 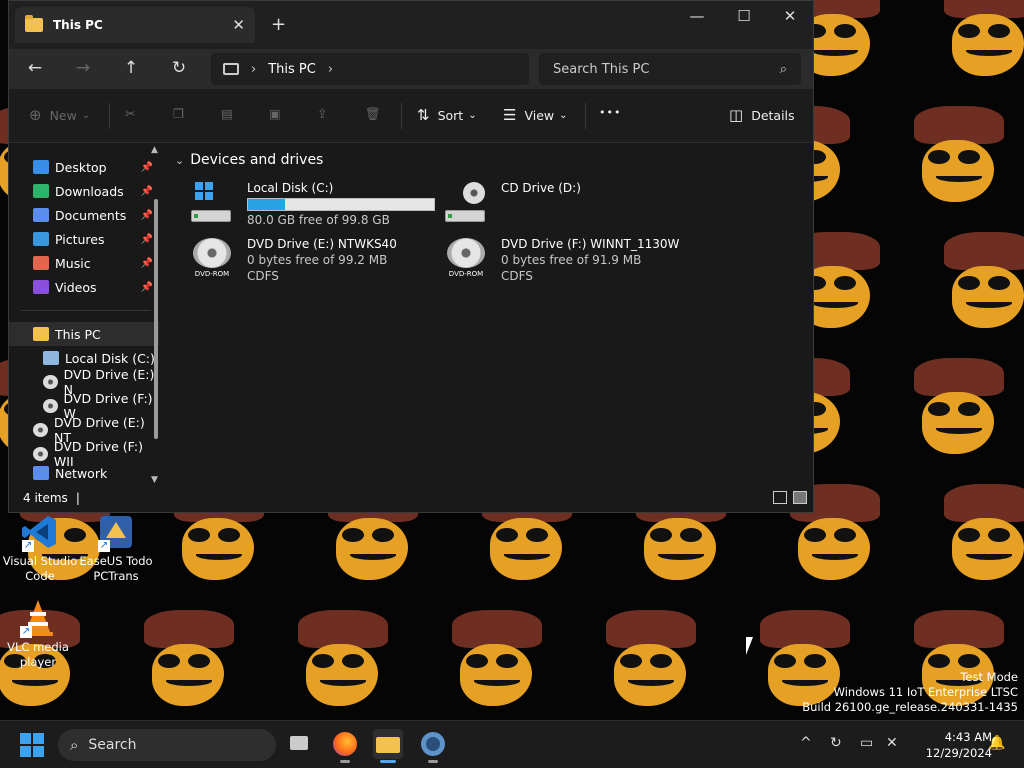 What do you see at coordinates (670, 69) in the screenshot?
I see `search-input: Search This PC ⌕` at bounding box center [670, 69].